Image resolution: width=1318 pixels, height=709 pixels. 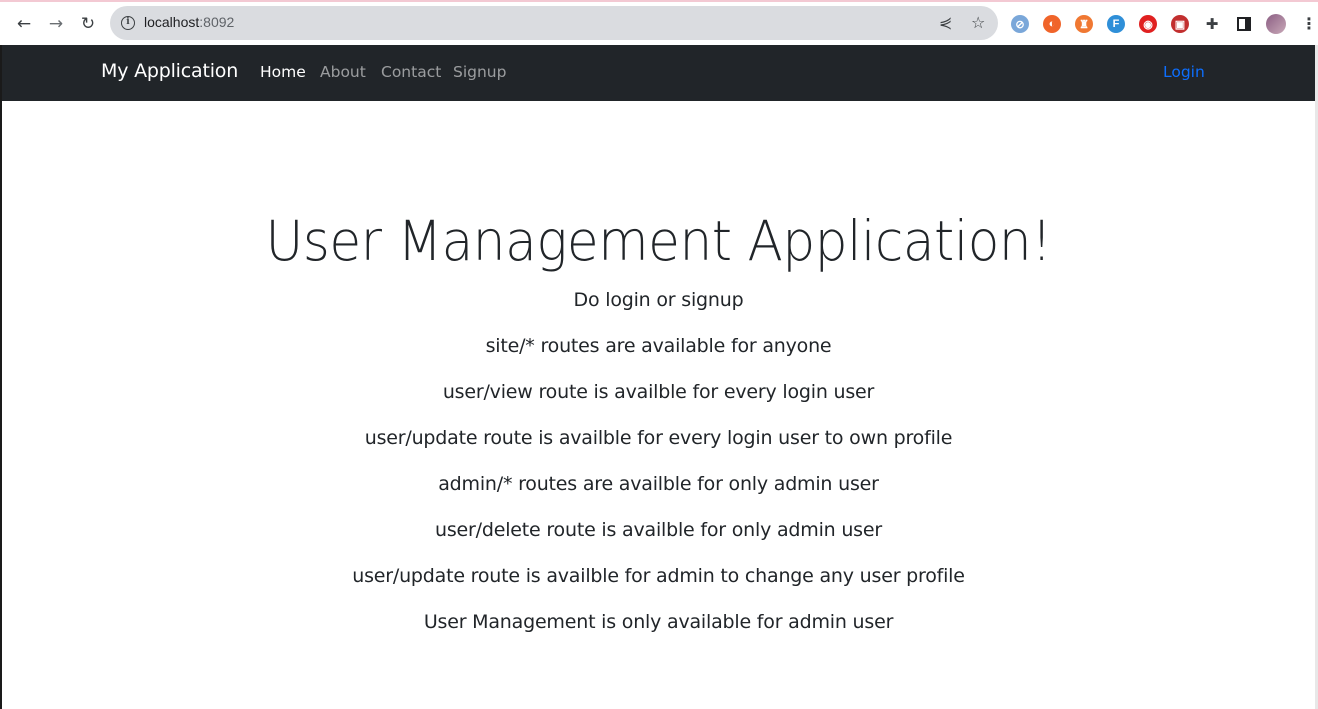 I want to click on nav-link-home: Home, so click(x=283, y=72).